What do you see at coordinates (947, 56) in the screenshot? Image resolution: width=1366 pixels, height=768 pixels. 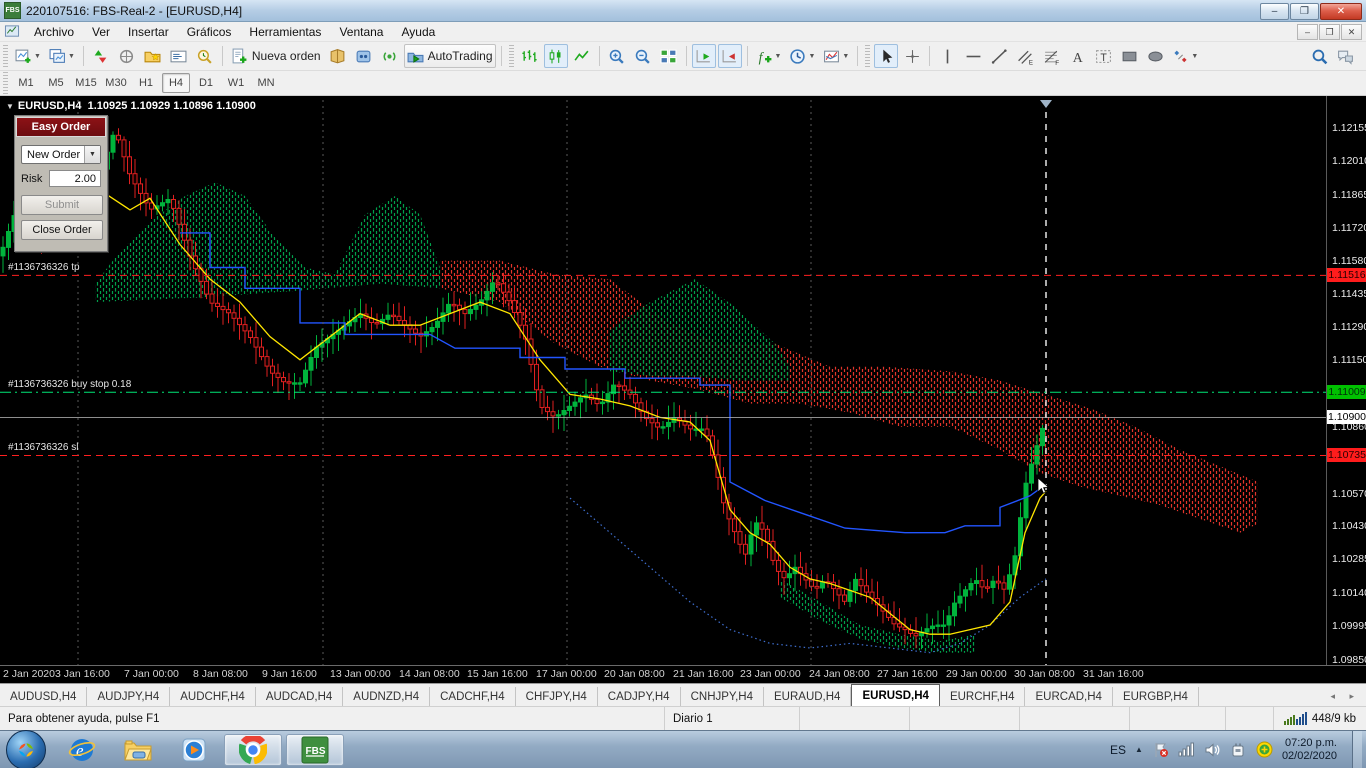 I see `vertical-line-button` at bounding box center [947, 56].